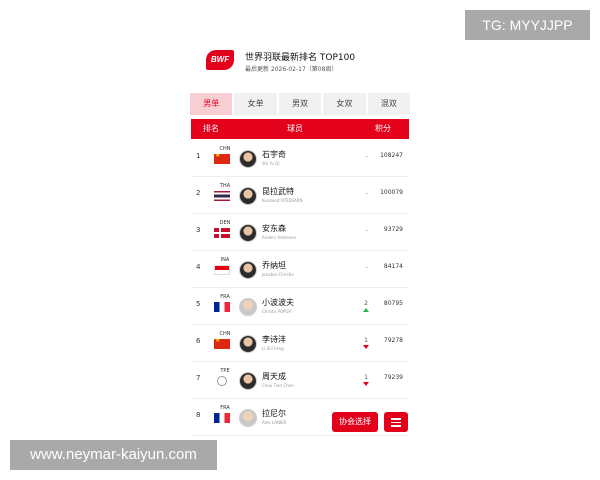  I want to click on player-name-en: Jonatan Christie, so click(278, 274).